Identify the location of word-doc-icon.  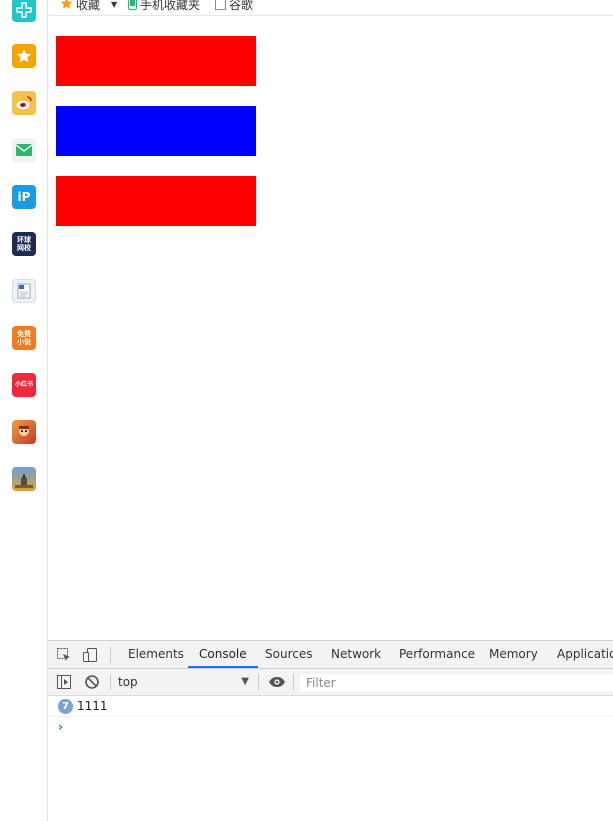
(24, 291).